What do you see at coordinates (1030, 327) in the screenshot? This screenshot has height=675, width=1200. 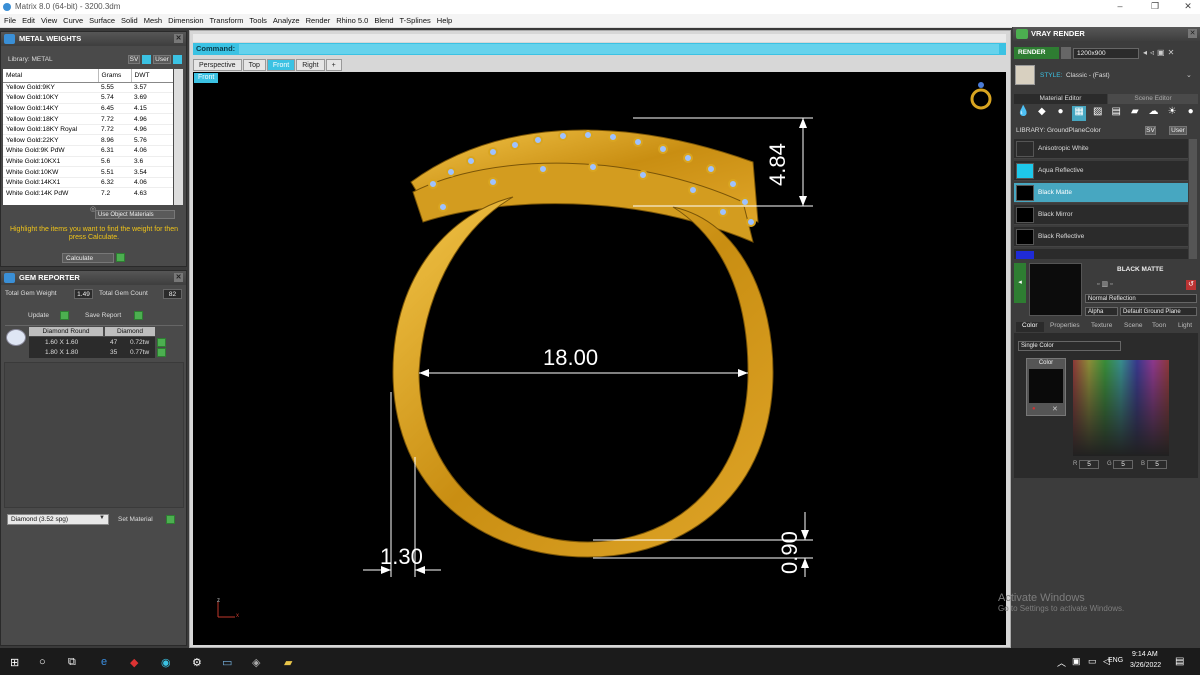 I see `tab-color: Color` at bounding box center [1030, 327].